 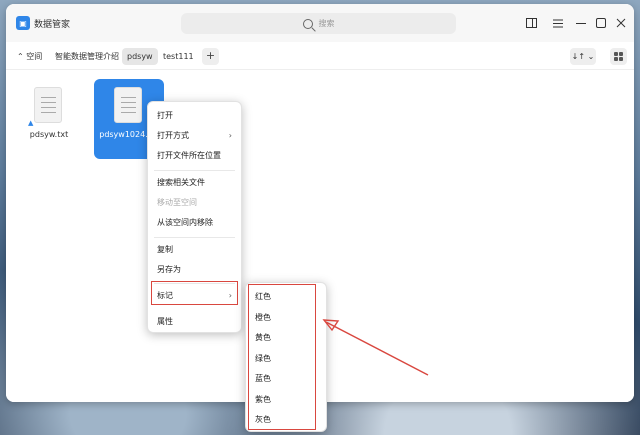 I want to click on annotation-box-colors, so click(x=282, y=357).